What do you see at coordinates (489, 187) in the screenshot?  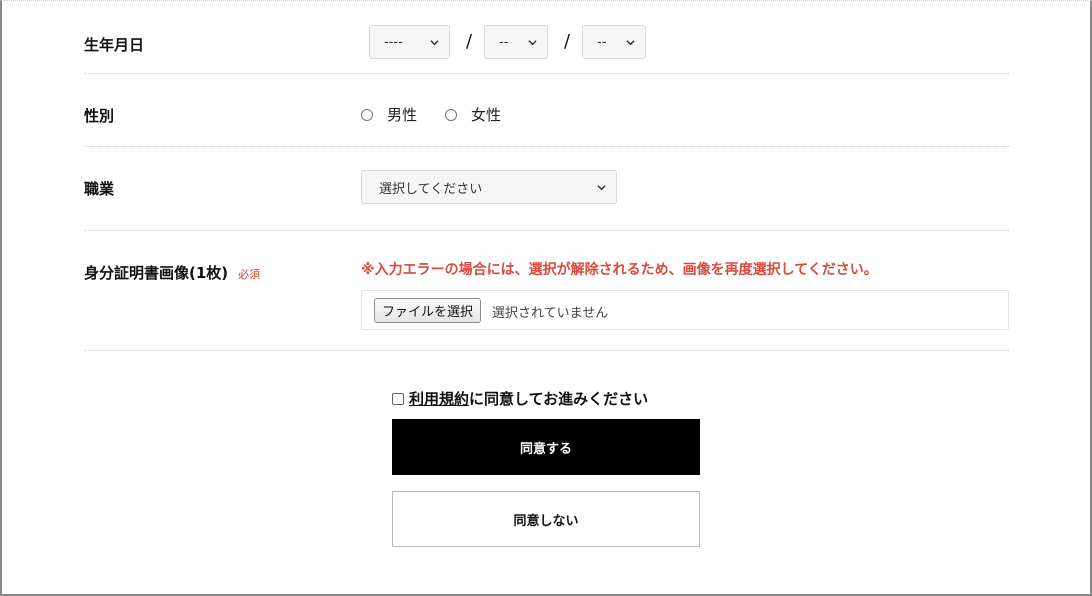 I see `occupation-select: 選択してください` at bounding box center [489, 187].